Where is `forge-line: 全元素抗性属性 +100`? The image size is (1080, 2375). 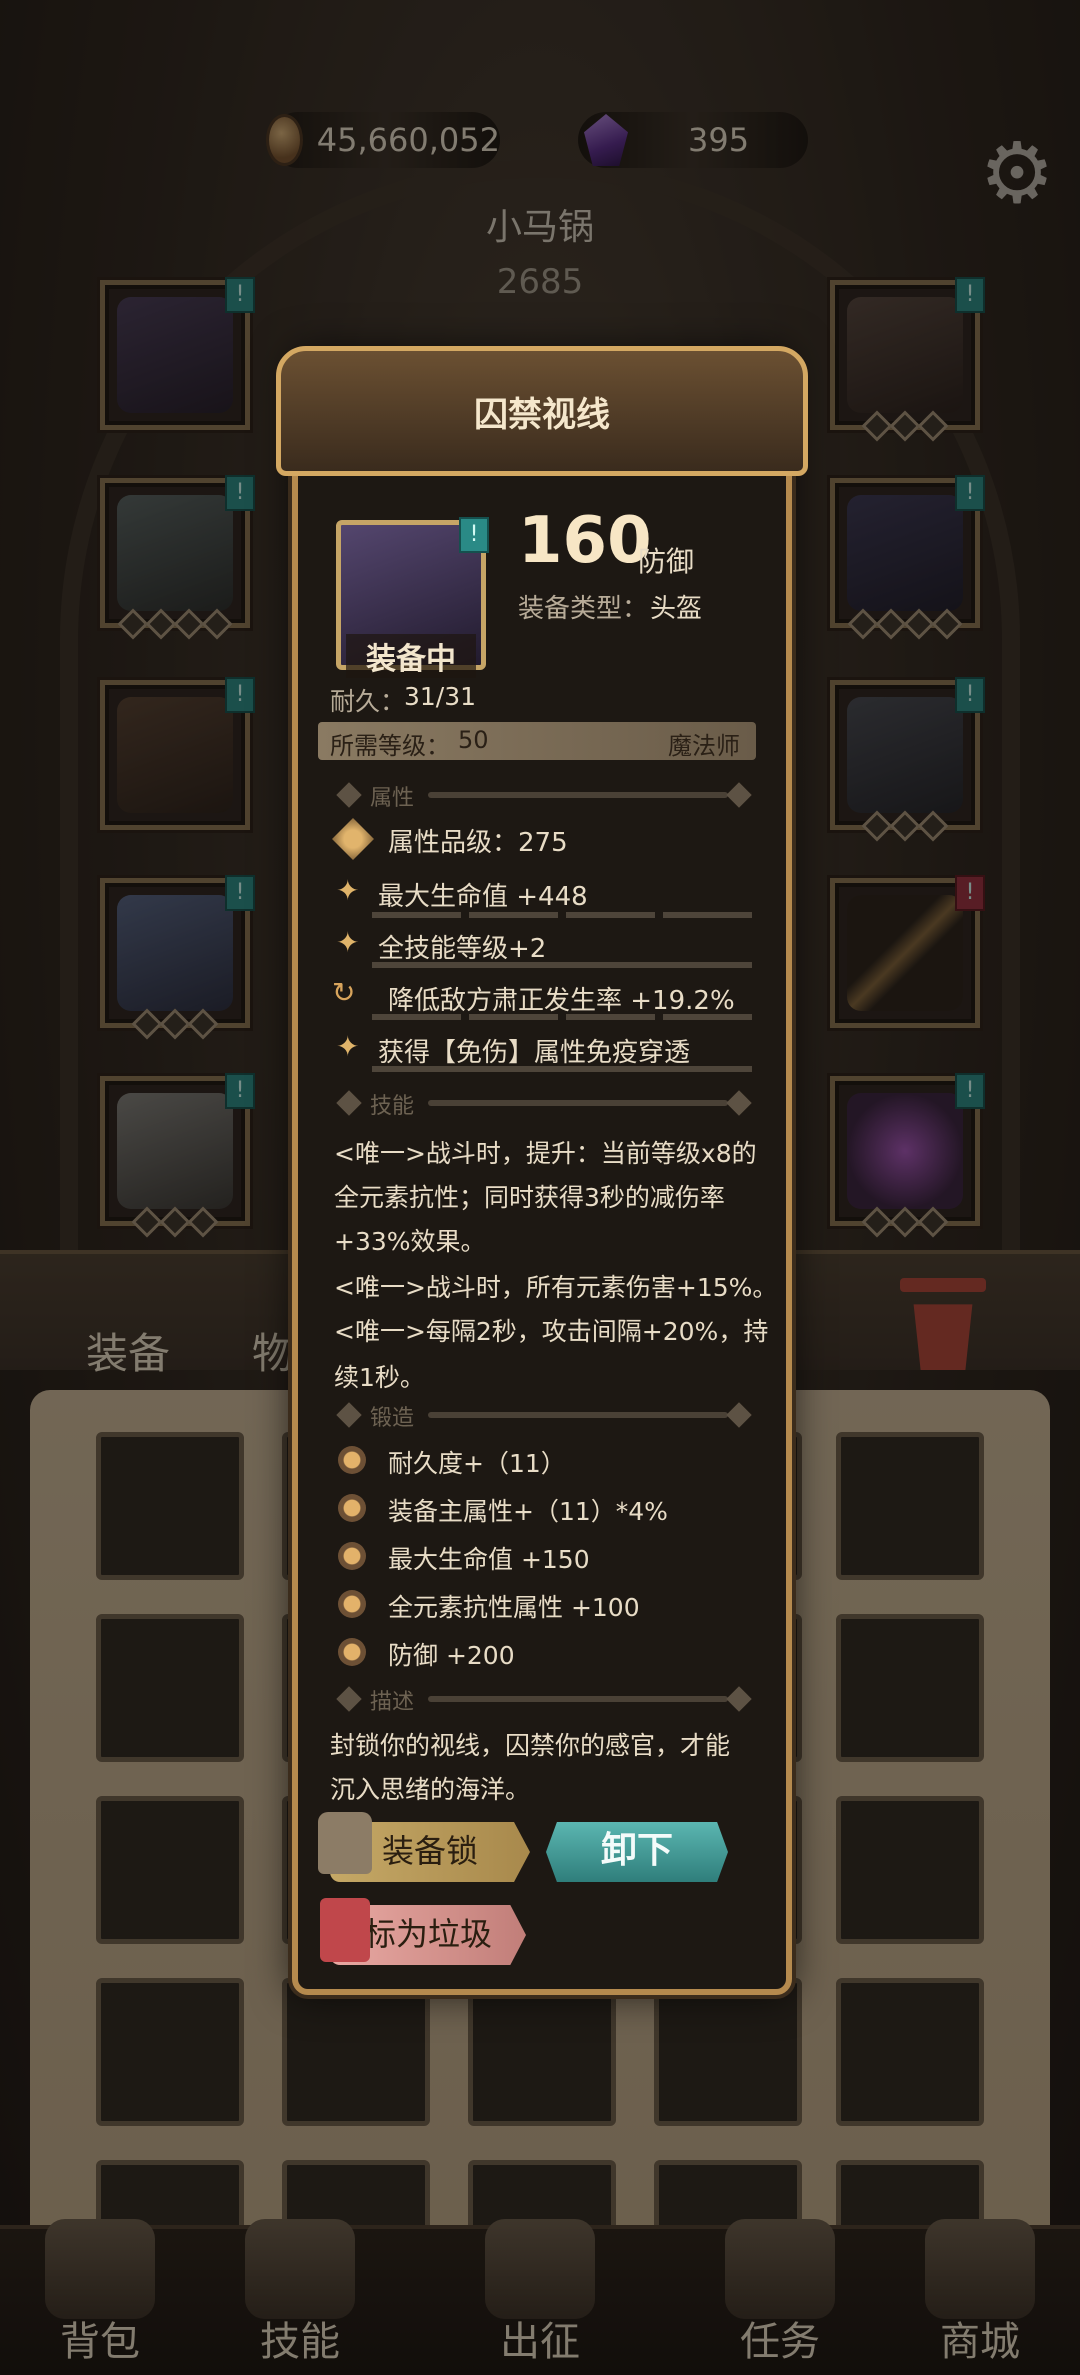 forge-line: 全元素抗性属性 +100 is located at coordinates (514, 1607).